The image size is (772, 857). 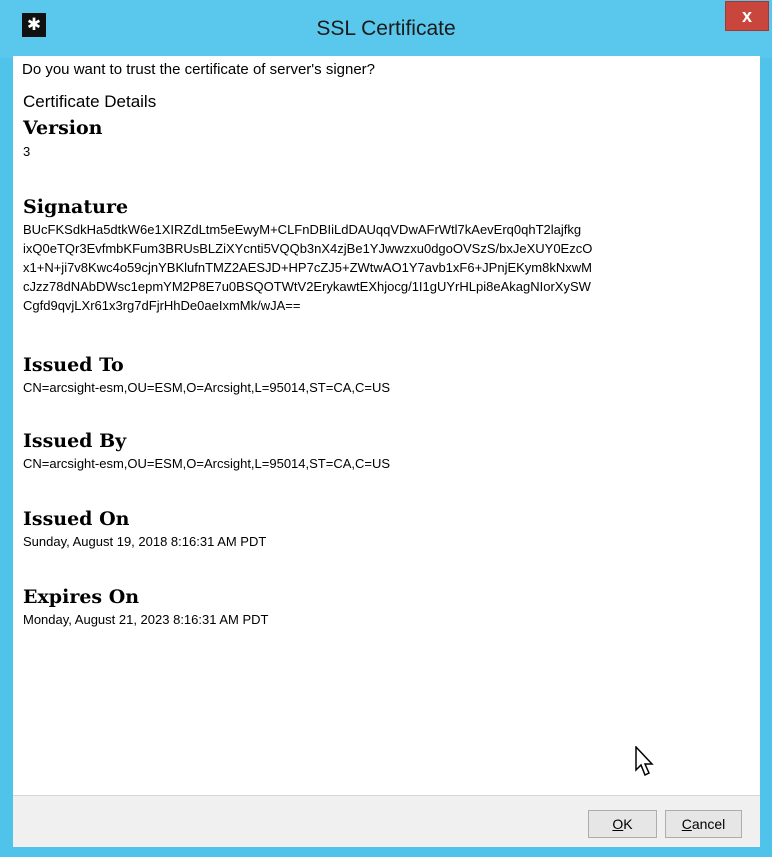 What do you see at coordinates (708, 824) in the screenshot?
I see `cancel-label-rest: ancel` at bounding box center [708, 824].